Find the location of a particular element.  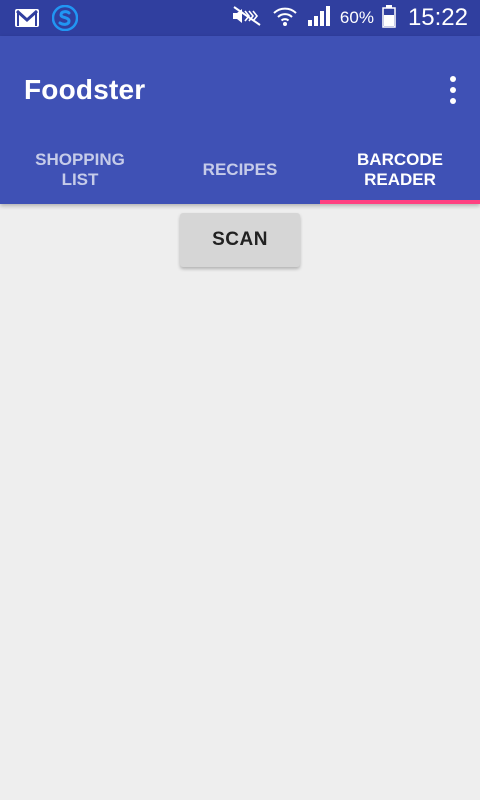

system-icons: 60% 15:22 is located at coordinates (349, 18).